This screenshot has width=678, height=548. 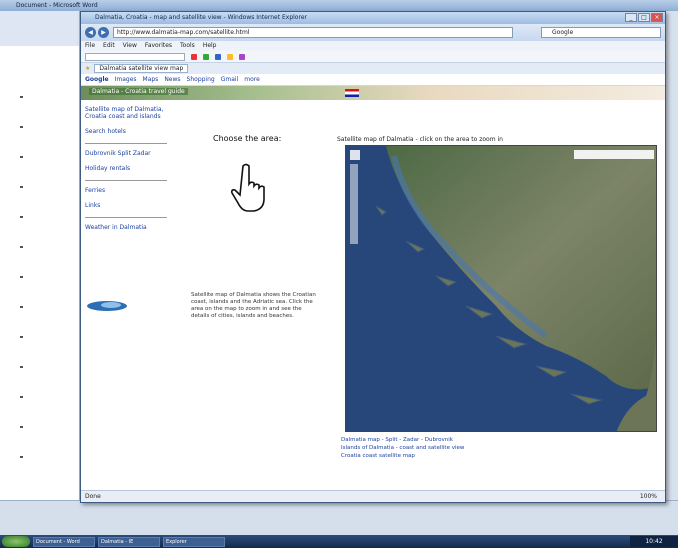 I want to click on minimize-button: _, so click(x=631, y=17).